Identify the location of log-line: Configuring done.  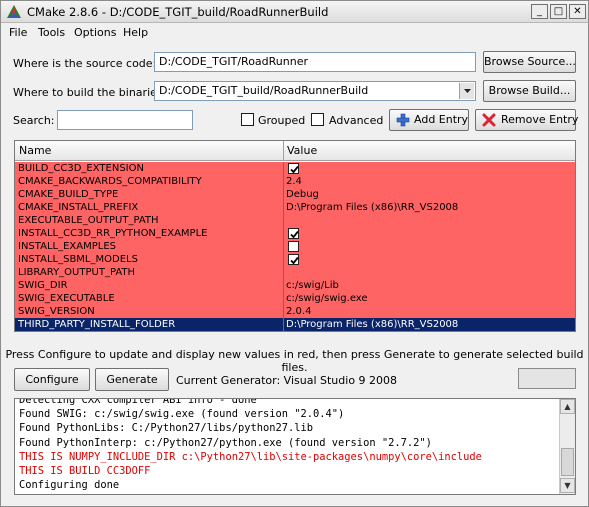
(69, 485).